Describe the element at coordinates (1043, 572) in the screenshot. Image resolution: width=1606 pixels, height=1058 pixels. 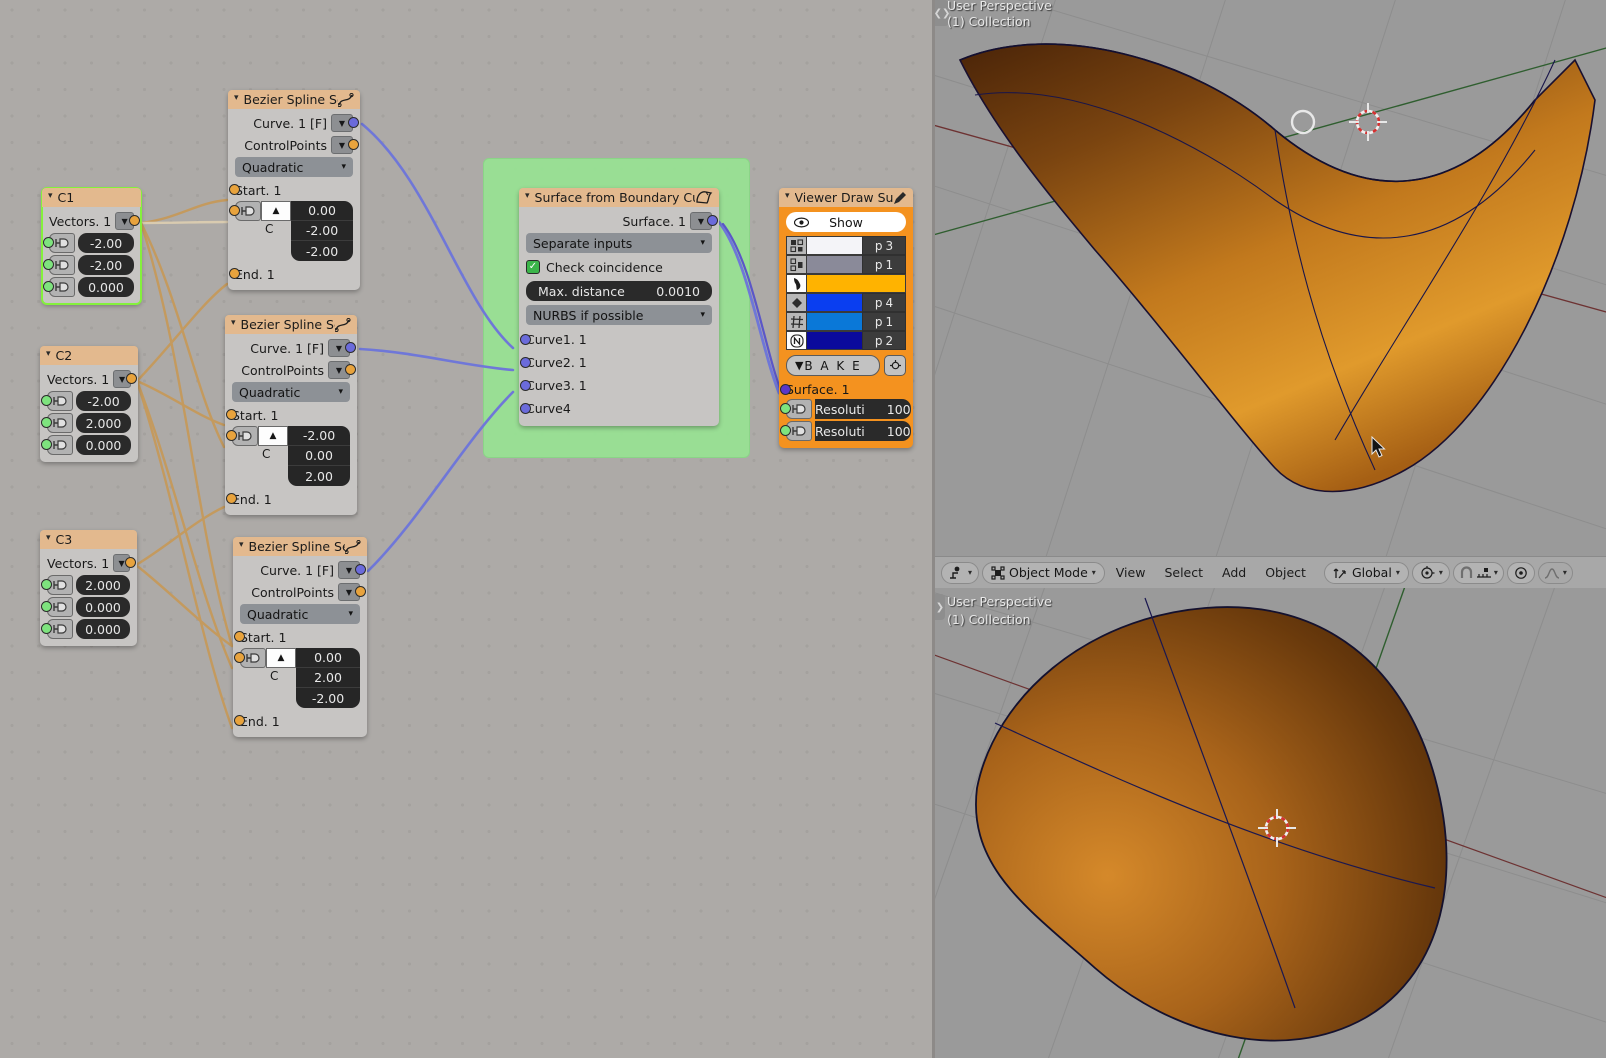
I see `mode-select-button: Object Mode ▾` at that location.